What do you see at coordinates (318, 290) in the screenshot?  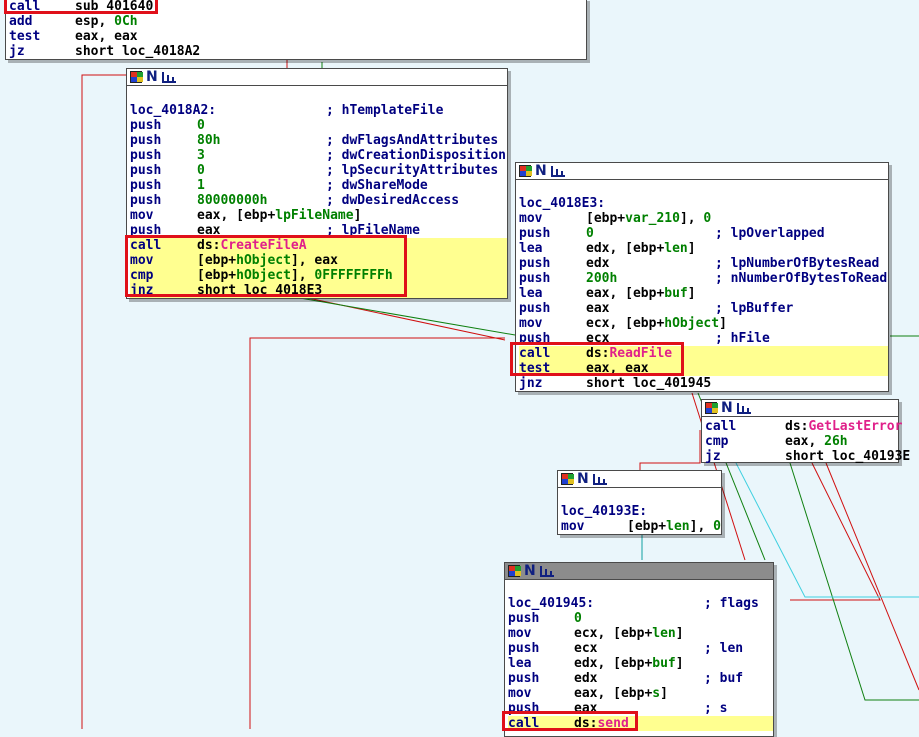 I see `instruction-line: jnz short loc_4018E3` at bounding box center [318, 290].